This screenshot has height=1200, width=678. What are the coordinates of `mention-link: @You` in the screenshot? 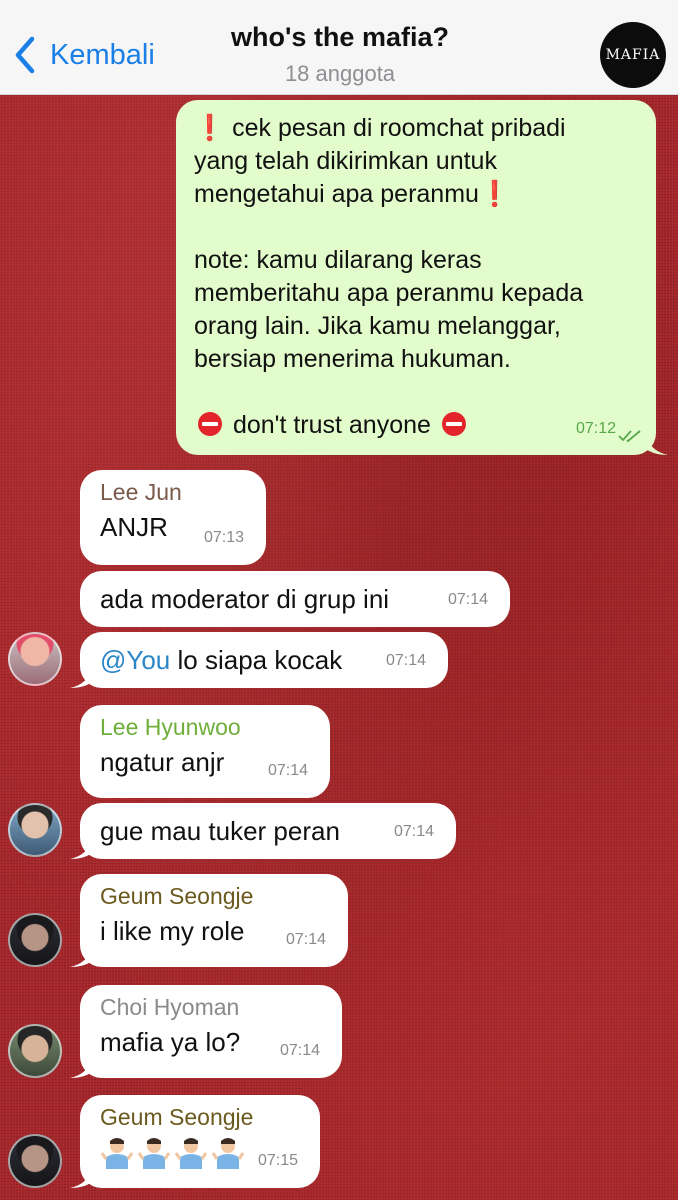 It's located at (135, 660).